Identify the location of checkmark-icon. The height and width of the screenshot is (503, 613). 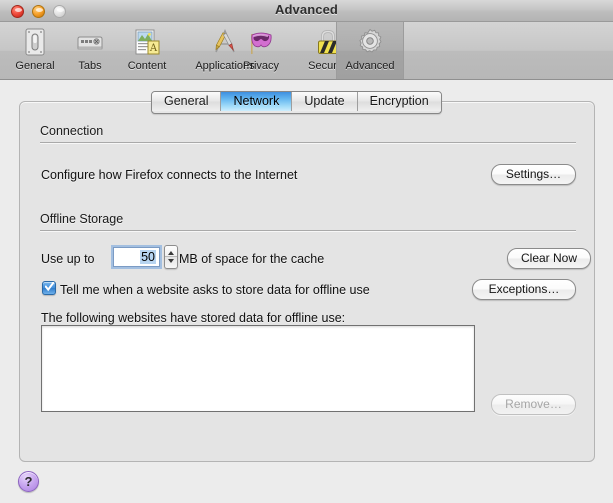
(49, 287).